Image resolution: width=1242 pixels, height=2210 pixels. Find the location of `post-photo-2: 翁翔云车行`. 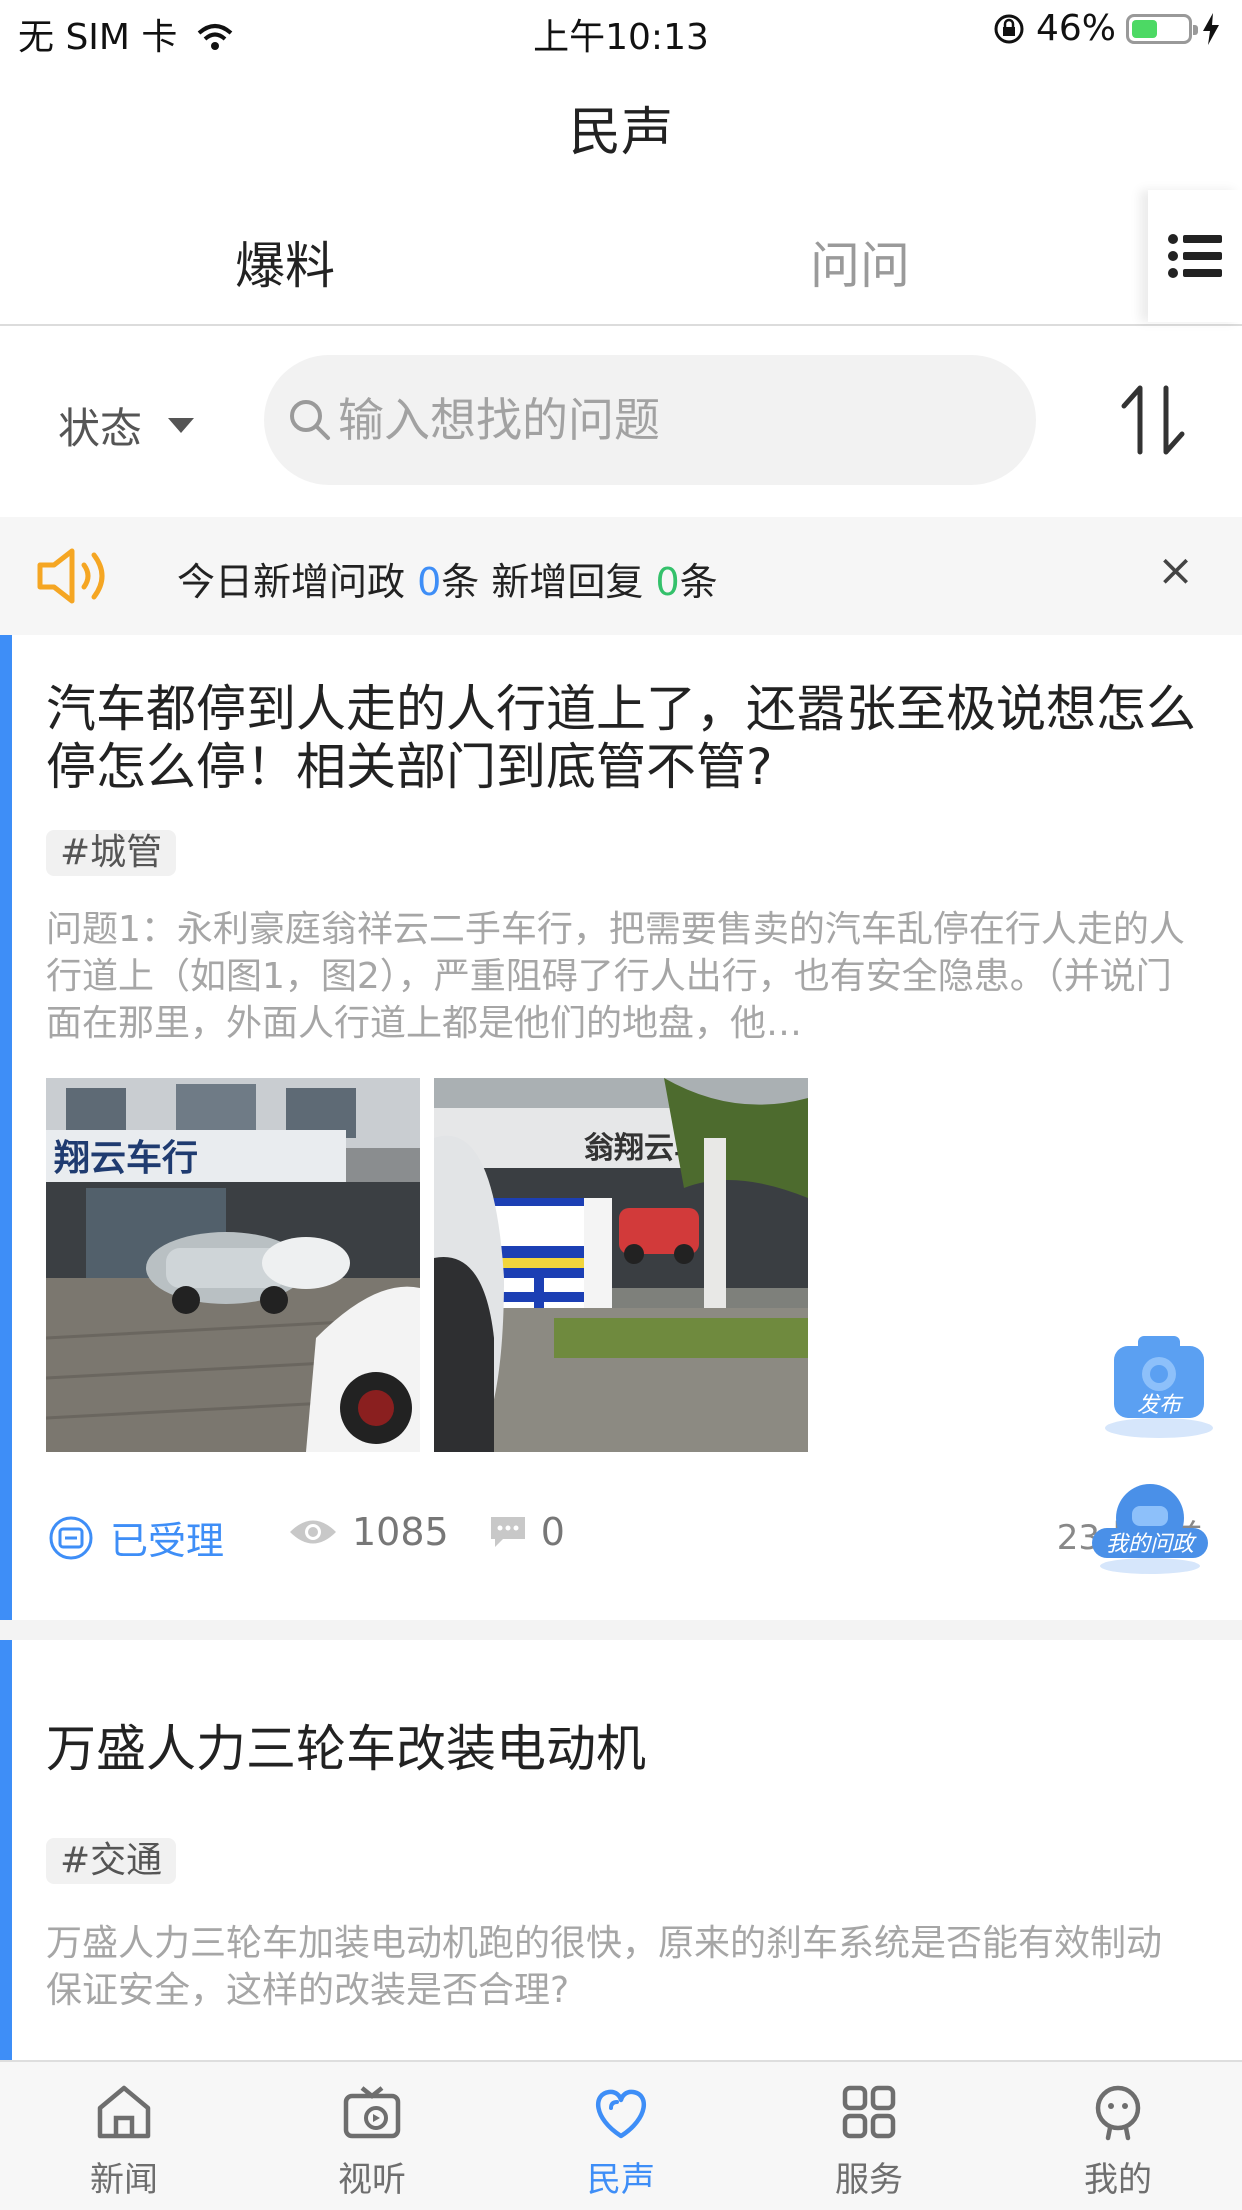

post-photo-2: 翁翔云车行 is located at coordinates (621, 1265).